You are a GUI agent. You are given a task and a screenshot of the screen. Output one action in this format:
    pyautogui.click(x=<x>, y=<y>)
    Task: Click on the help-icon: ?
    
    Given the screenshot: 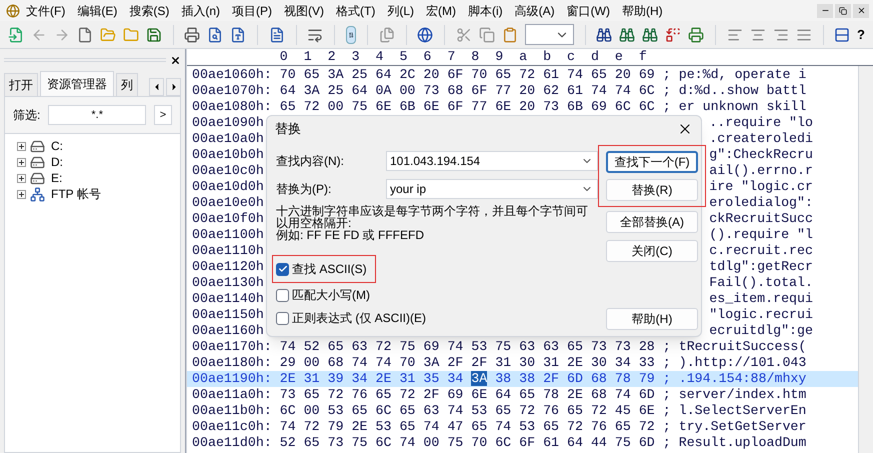 What is the action you would take?
    pyautogui.click(x=860, y=34)
    